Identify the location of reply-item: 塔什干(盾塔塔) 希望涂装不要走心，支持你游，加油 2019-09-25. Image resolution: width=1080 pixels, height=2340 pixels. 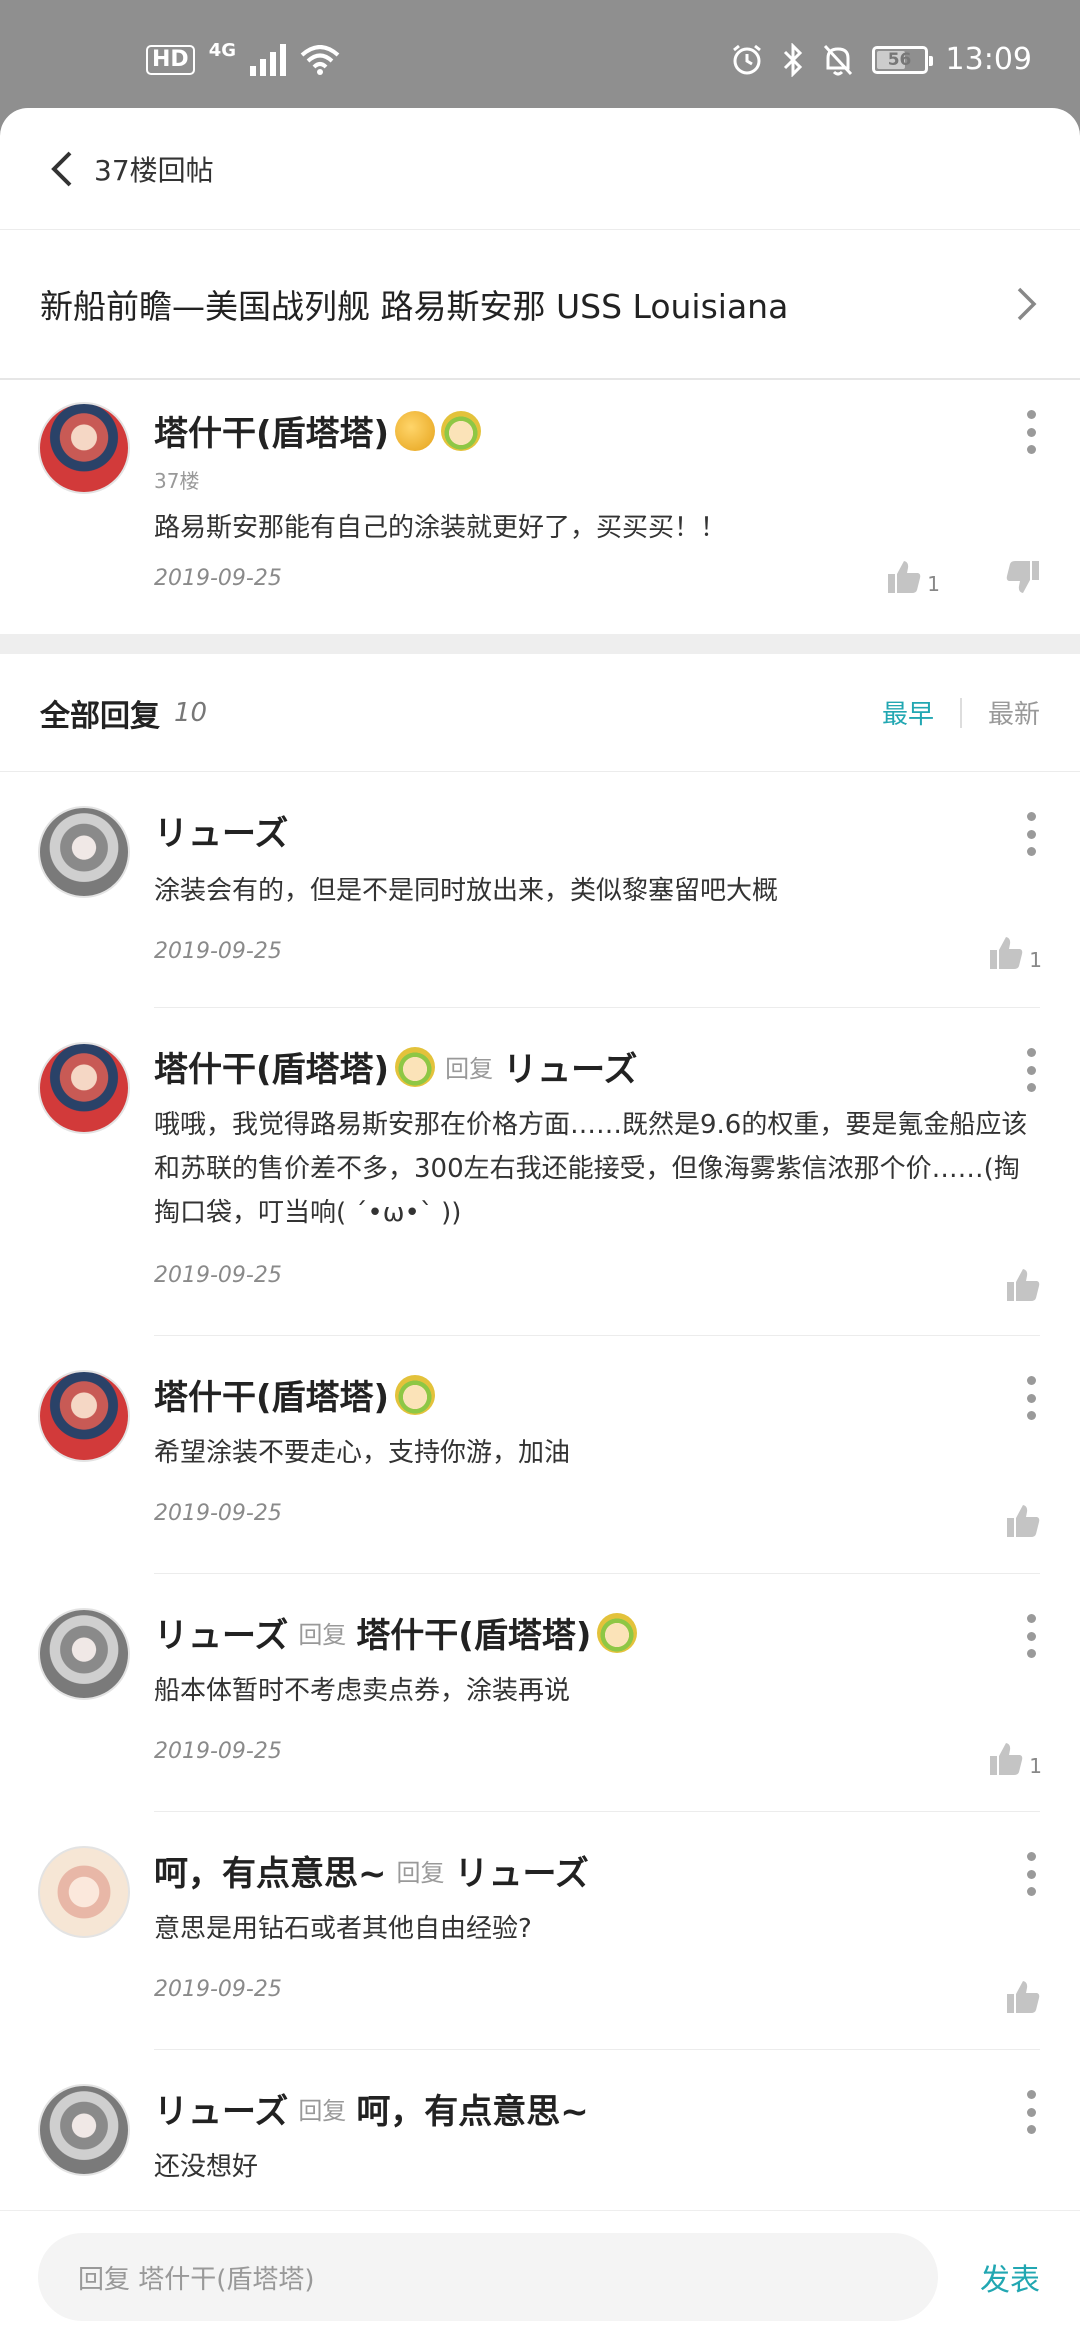
(540, 1455).